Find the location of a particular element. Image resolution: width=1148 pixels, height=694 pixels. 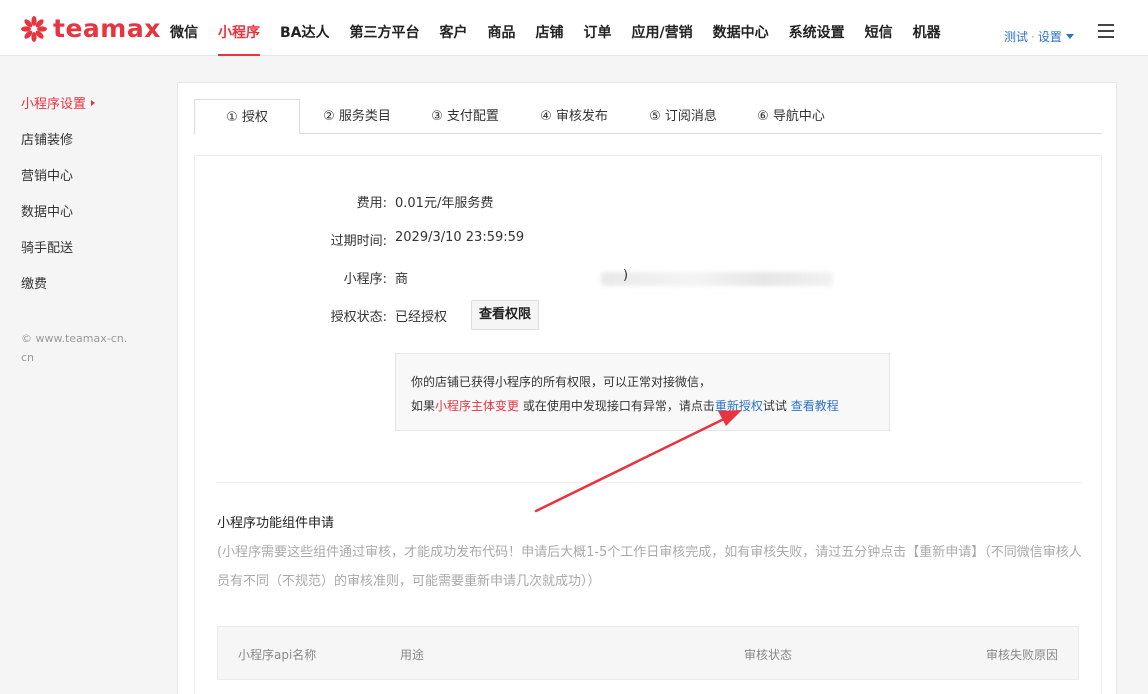

components-section-title: 小程序功能组件申请 is located at coordinates (276, 523).